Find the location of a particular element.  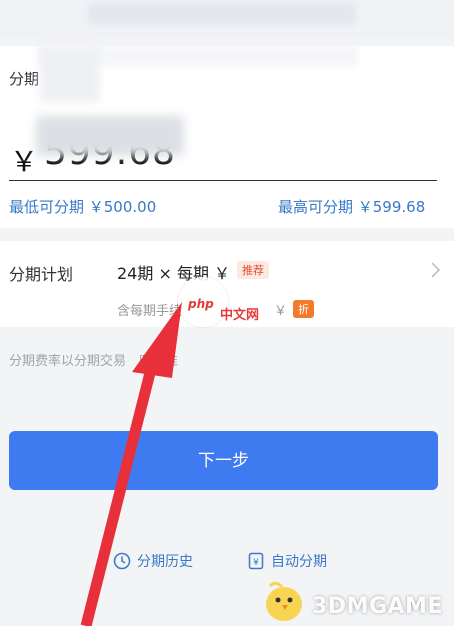

amount-title: 分期 is located at coordinates (24, 79).